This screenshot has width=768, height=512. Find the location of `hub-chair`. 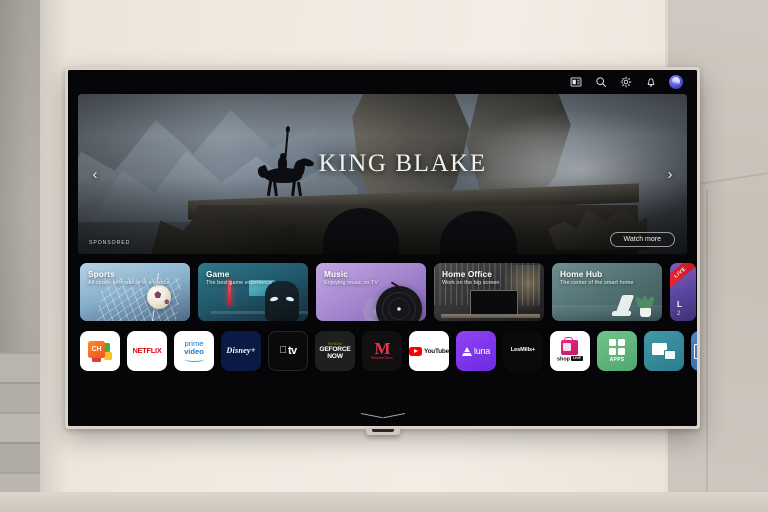

hub-chair is located at coordinates (621, 305).